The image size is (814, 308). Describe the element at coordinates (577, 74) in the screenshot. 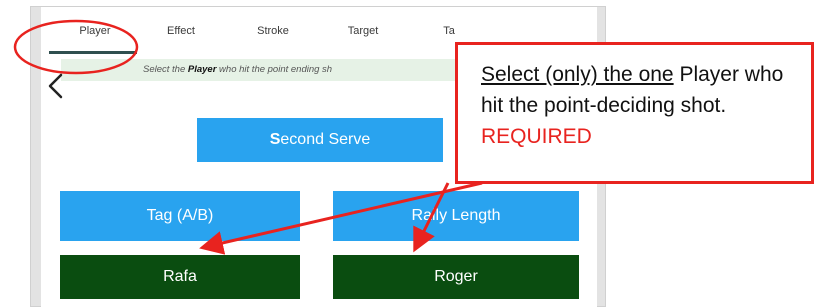

I see `callout-underlined: Select (only) the one` at that location.